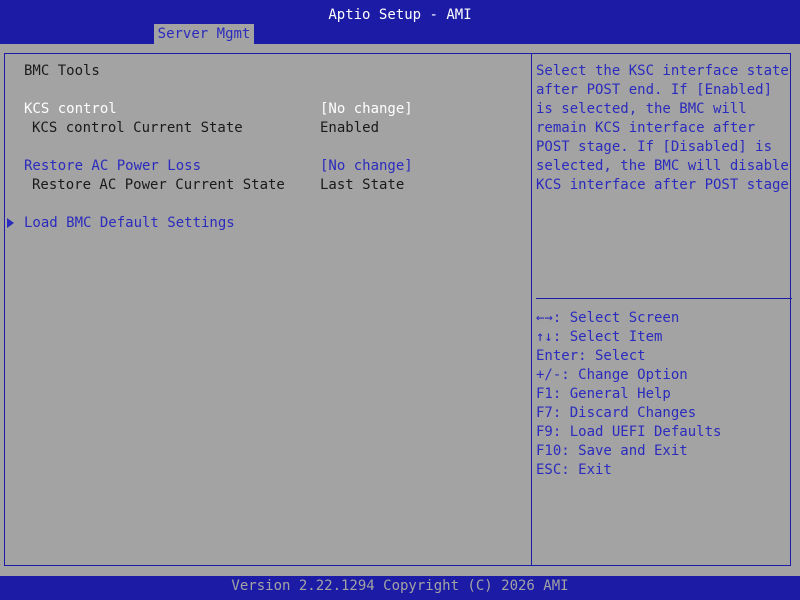 The image size is (800, 600). I want to click on restore-ac-power-loss-value: [No change], so click(366, 166).